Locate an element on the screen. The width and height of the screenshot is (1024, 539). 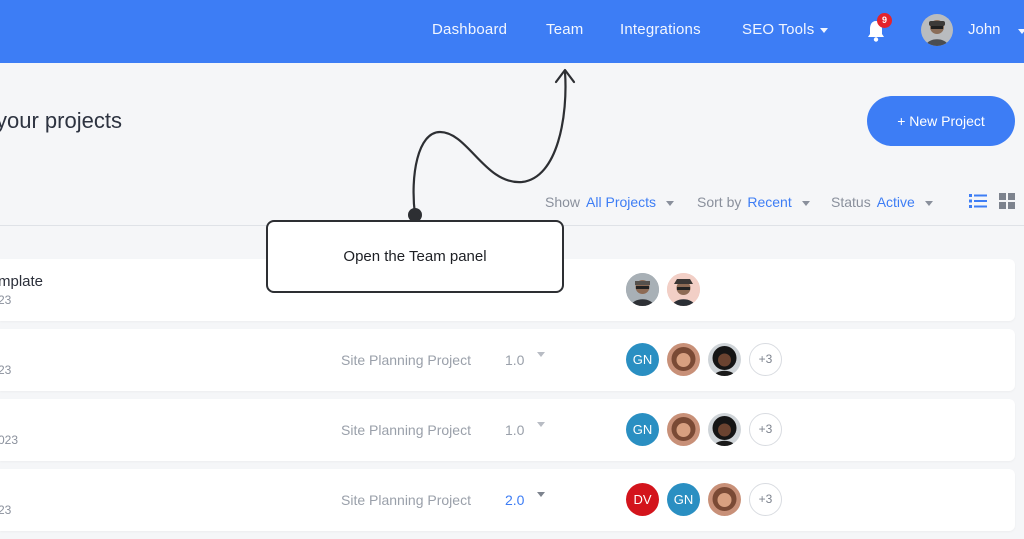
nav-team: Team is located at coordinates (564, 29).